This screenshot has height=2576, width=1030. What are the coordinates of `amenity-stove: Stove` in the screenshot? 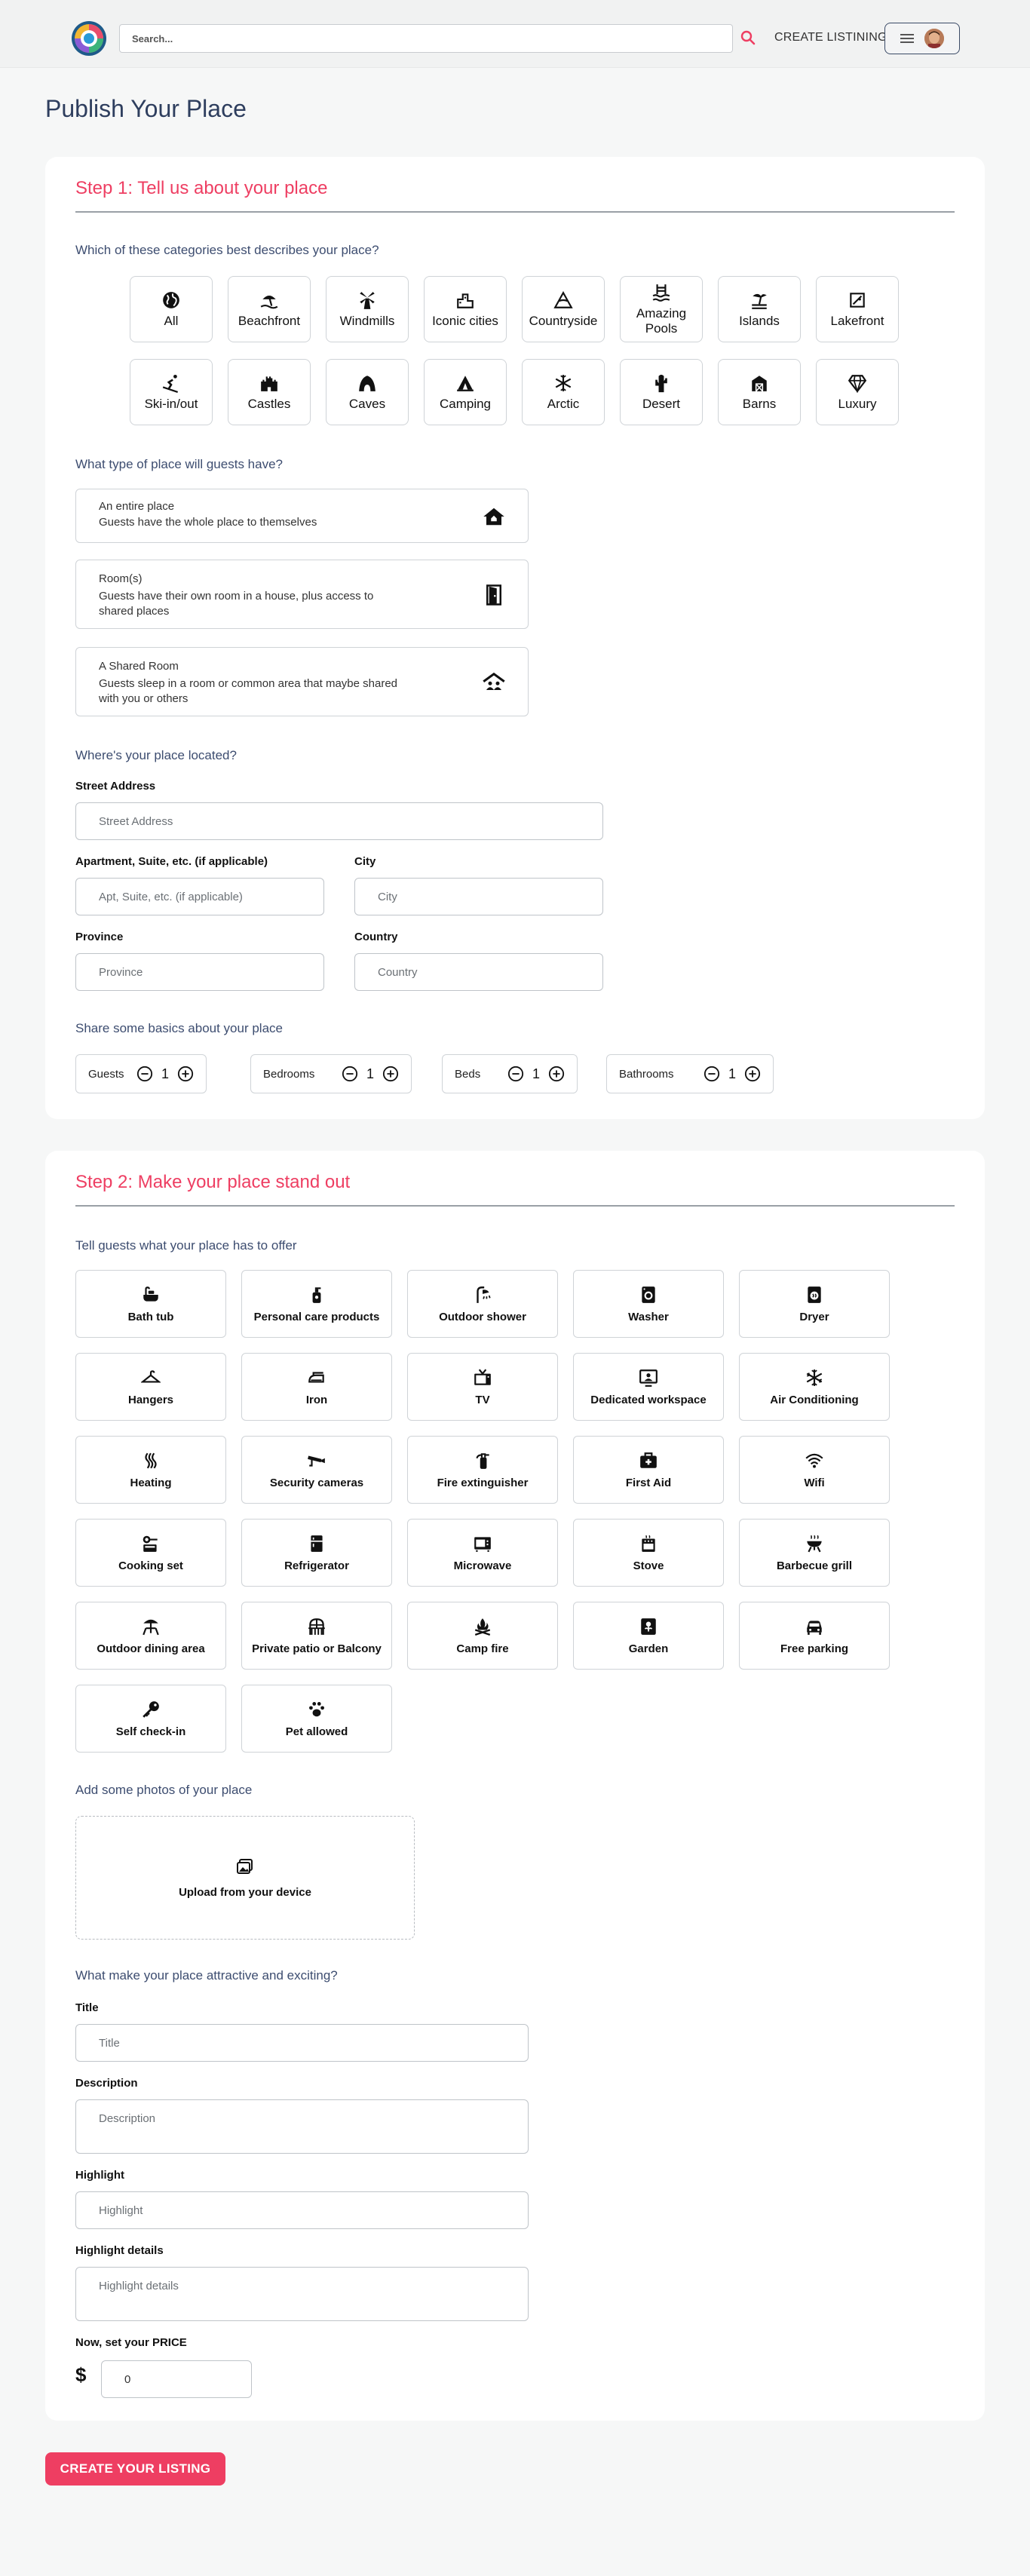 It's located at (648, 1553).